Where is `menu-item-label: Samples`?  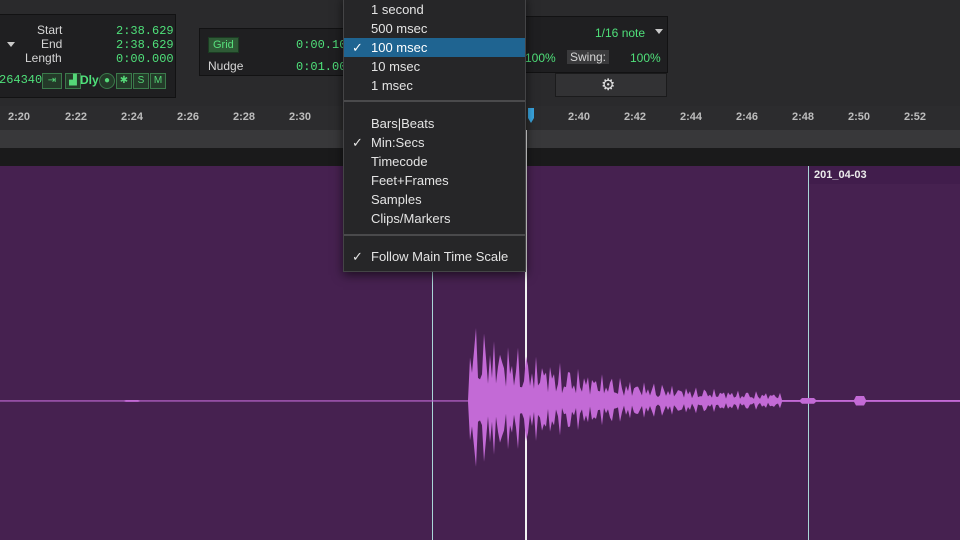 menu-item-label: Samples is located at coordinates (396, 199).